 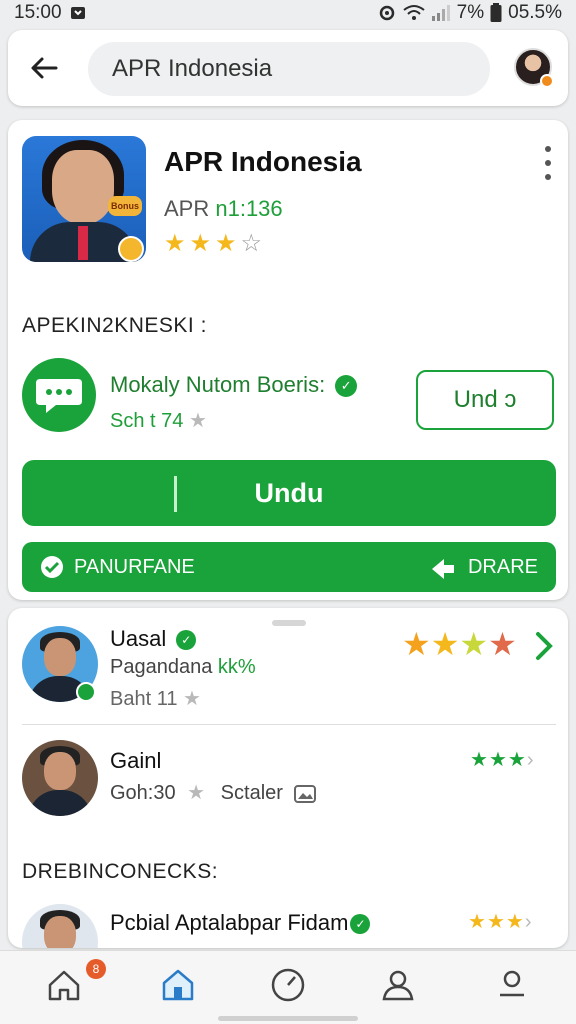 What do you see at coordinates (289, 724) in the screenshot?
I see `divider` at bounding box center [289, 724].